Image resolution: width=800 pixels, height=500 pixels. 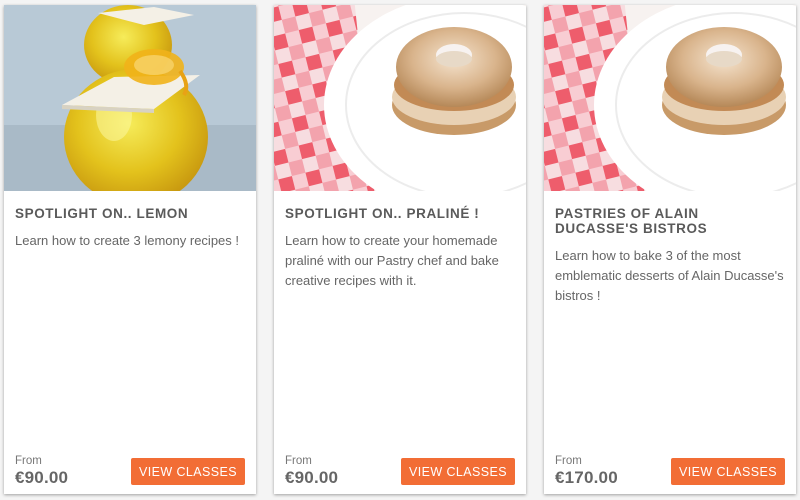 What do you see at coordinates (102, 213) in the screenshot?
I see `card-title: SPOTLIGHT ON.. LEMON` at bounding box center [102, 213].